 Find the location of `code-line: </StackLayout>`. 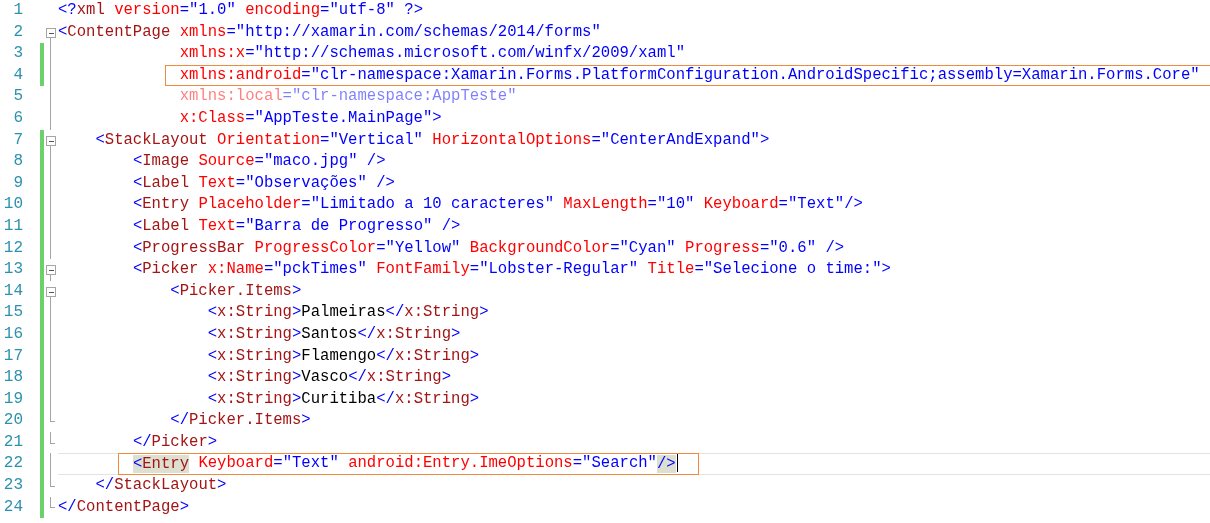

code-line: </StackLayout> is located at coordinates (161, 485).